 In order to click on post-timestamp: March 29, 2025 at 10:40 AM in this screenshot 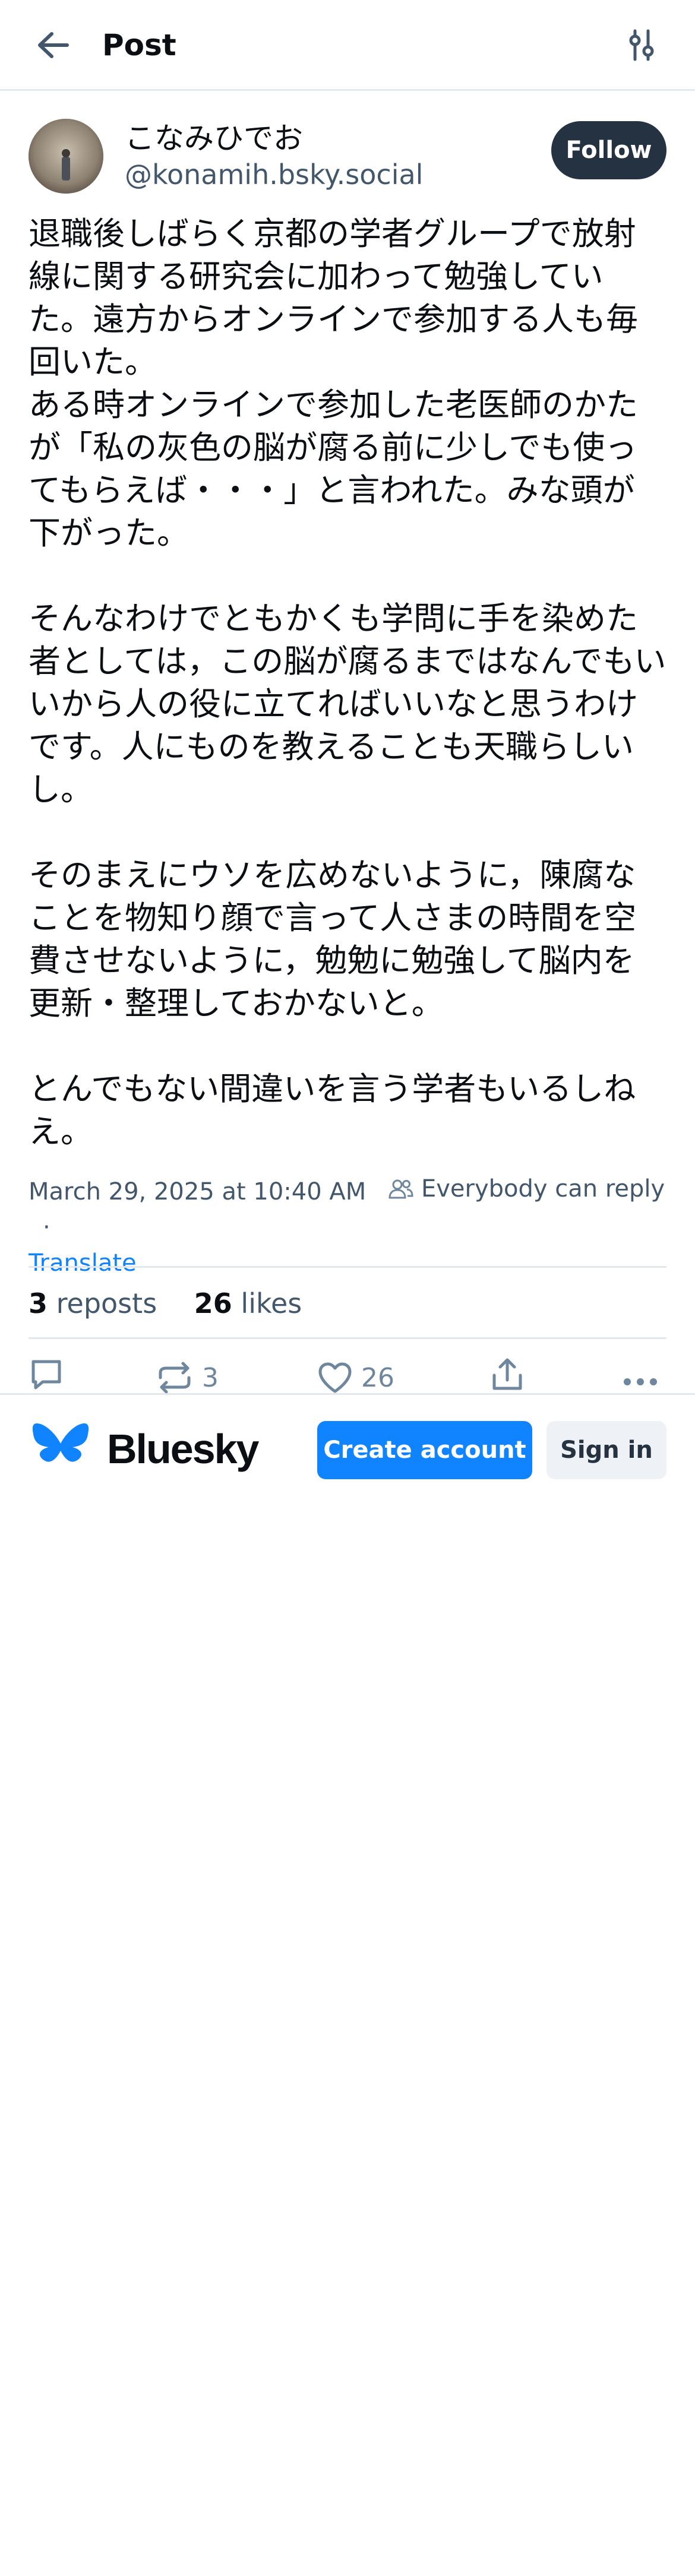, I will do `click(197, 1192)`.